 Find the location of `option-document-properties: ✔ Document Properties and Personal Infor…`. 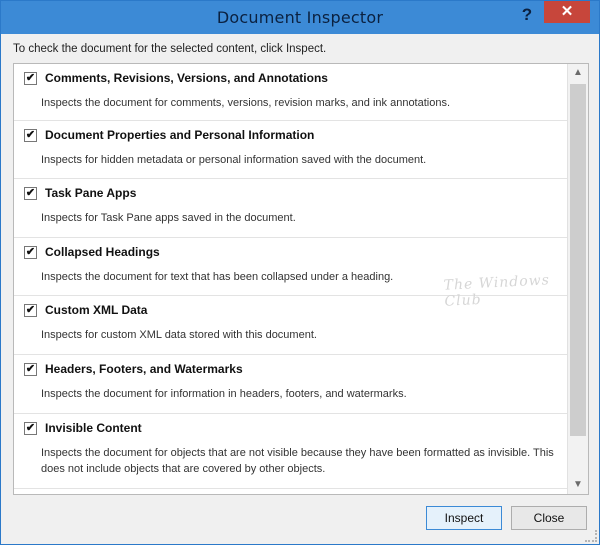

option-document-properties: ✔ Document Properties and Personal Infor… is located at coordinates (290, 150).